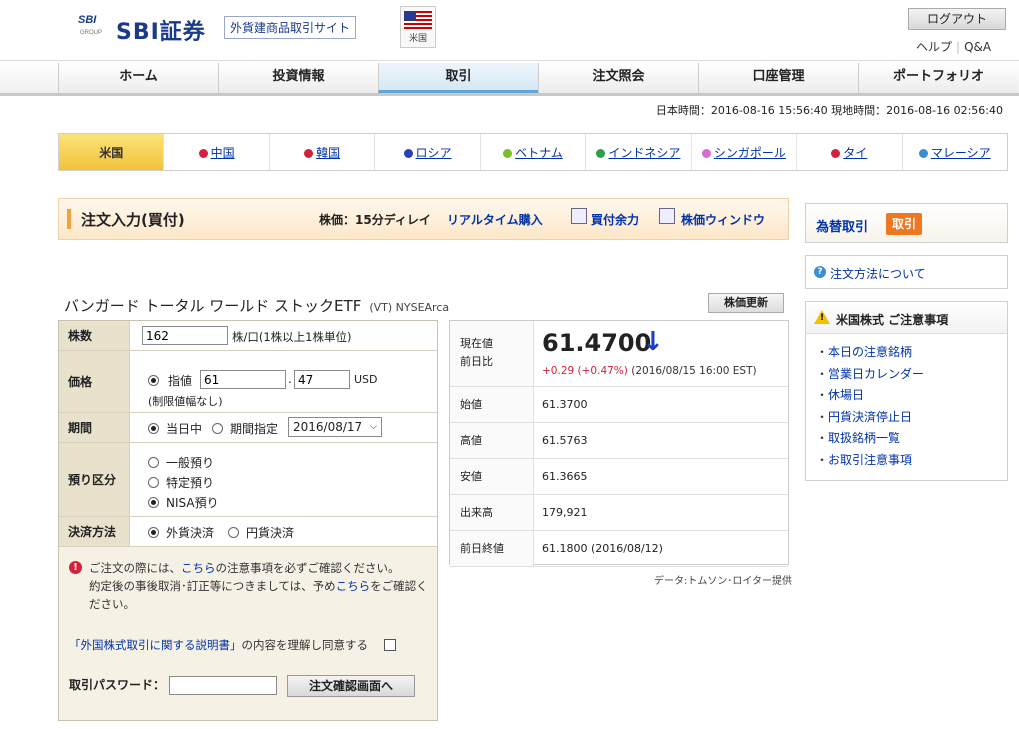 This screenshot has height=729, width=1019. I want to click on caution-link: お取引注意事項, so click(870, 460).